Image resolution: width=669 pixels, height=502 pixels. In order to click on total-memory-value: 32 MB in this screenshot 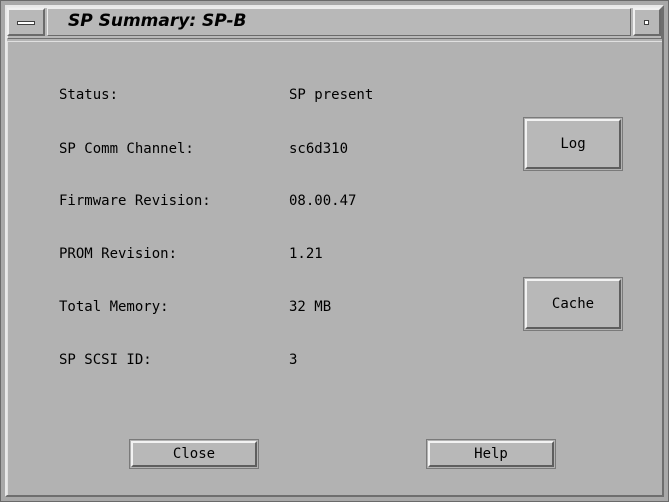, I will do `click(310, 307)`.